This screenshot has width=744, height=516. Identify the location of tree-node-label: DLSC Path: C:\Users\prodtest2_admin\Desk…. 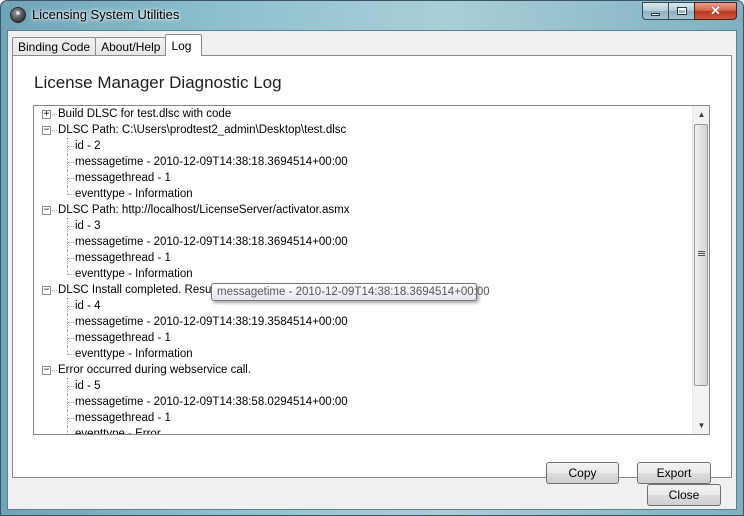
(202, 130).